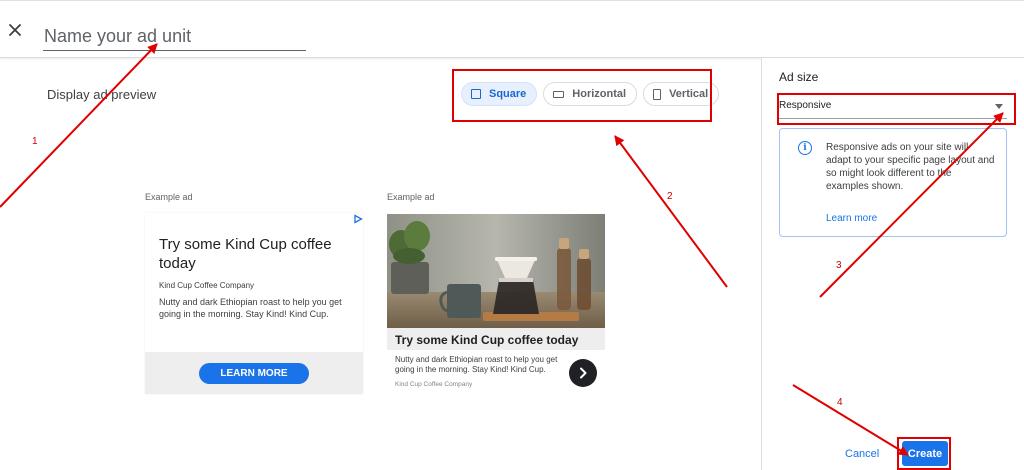 The height and width of the screenshot is (470, 1024). What do you see at coordinates (805, 105) in the screenshot?
I see `ad-size-value: Responsive` at bounding box center [805, 105].